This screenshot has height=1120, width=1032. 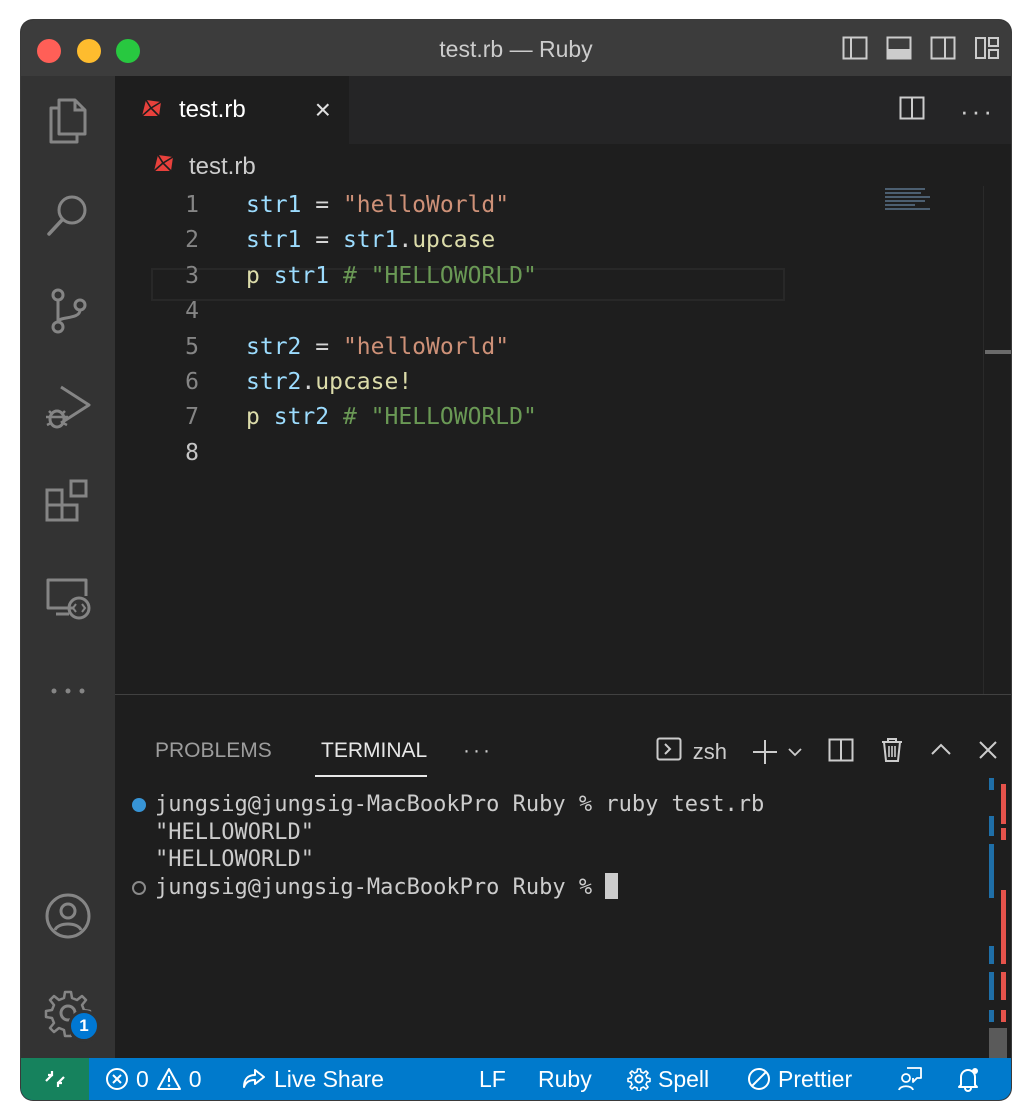 What do you see at coordinates (139, 888) in the screenshot?
I see `command-pending-dot-icon` at bounding box center [139, 888].